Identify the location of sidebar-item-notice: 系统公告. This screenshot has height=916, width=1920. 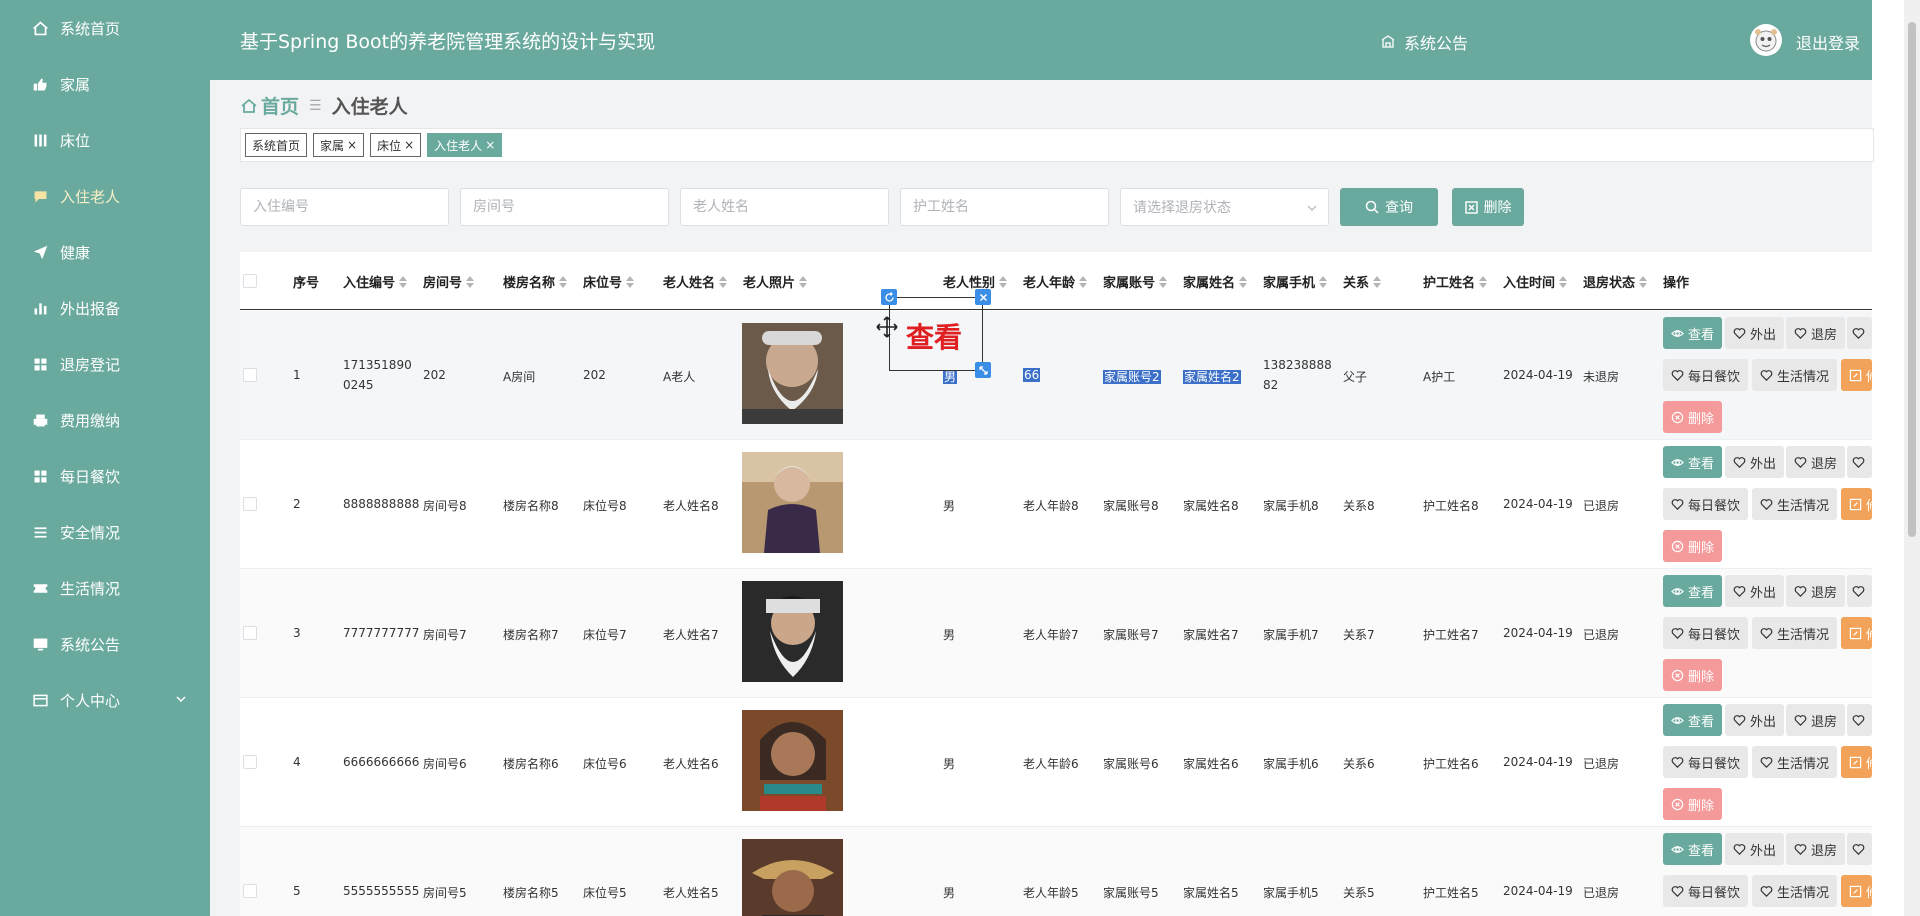
(60, 644).